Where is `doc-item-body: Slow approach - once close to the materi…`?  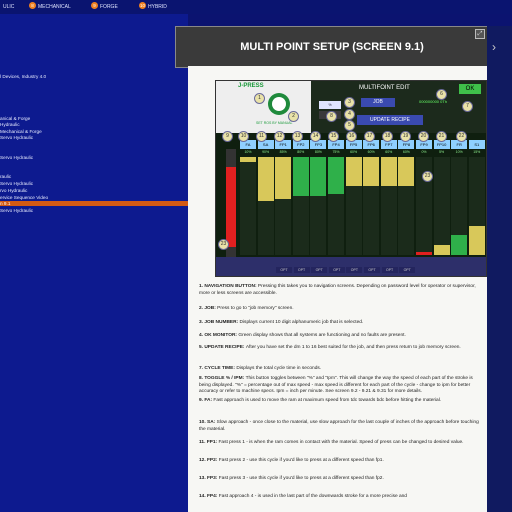 doc-item-body: Slow approach - once close to the materi… is located at coordinates (339, 426).